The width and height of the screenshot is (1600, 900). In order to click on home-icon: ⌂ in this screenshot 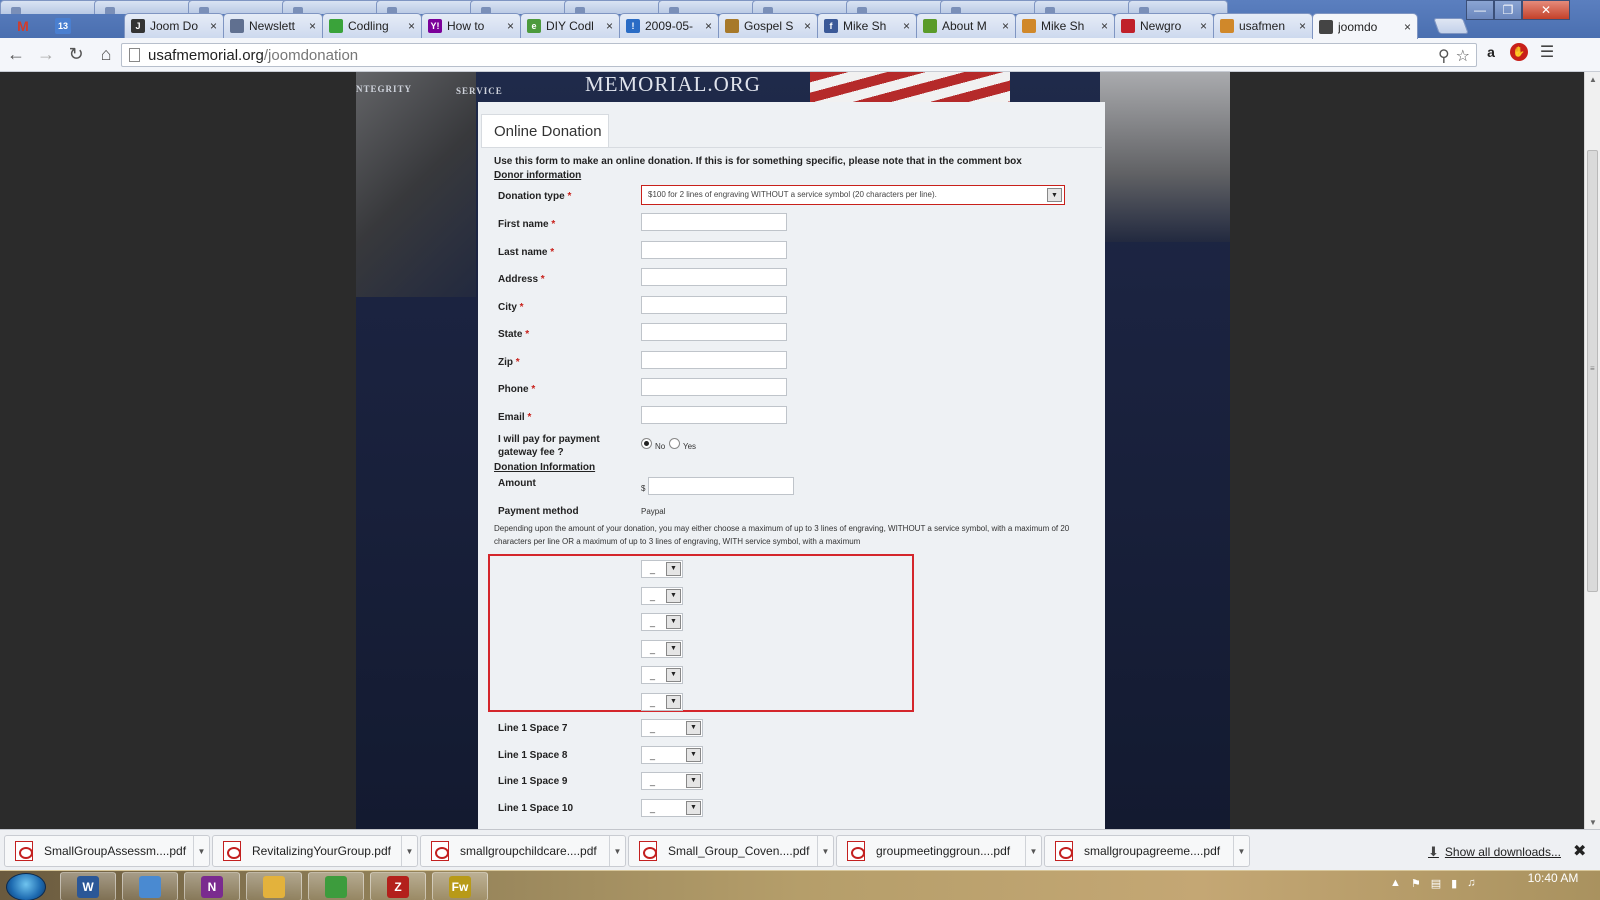, I will do `click(106, 55)`.